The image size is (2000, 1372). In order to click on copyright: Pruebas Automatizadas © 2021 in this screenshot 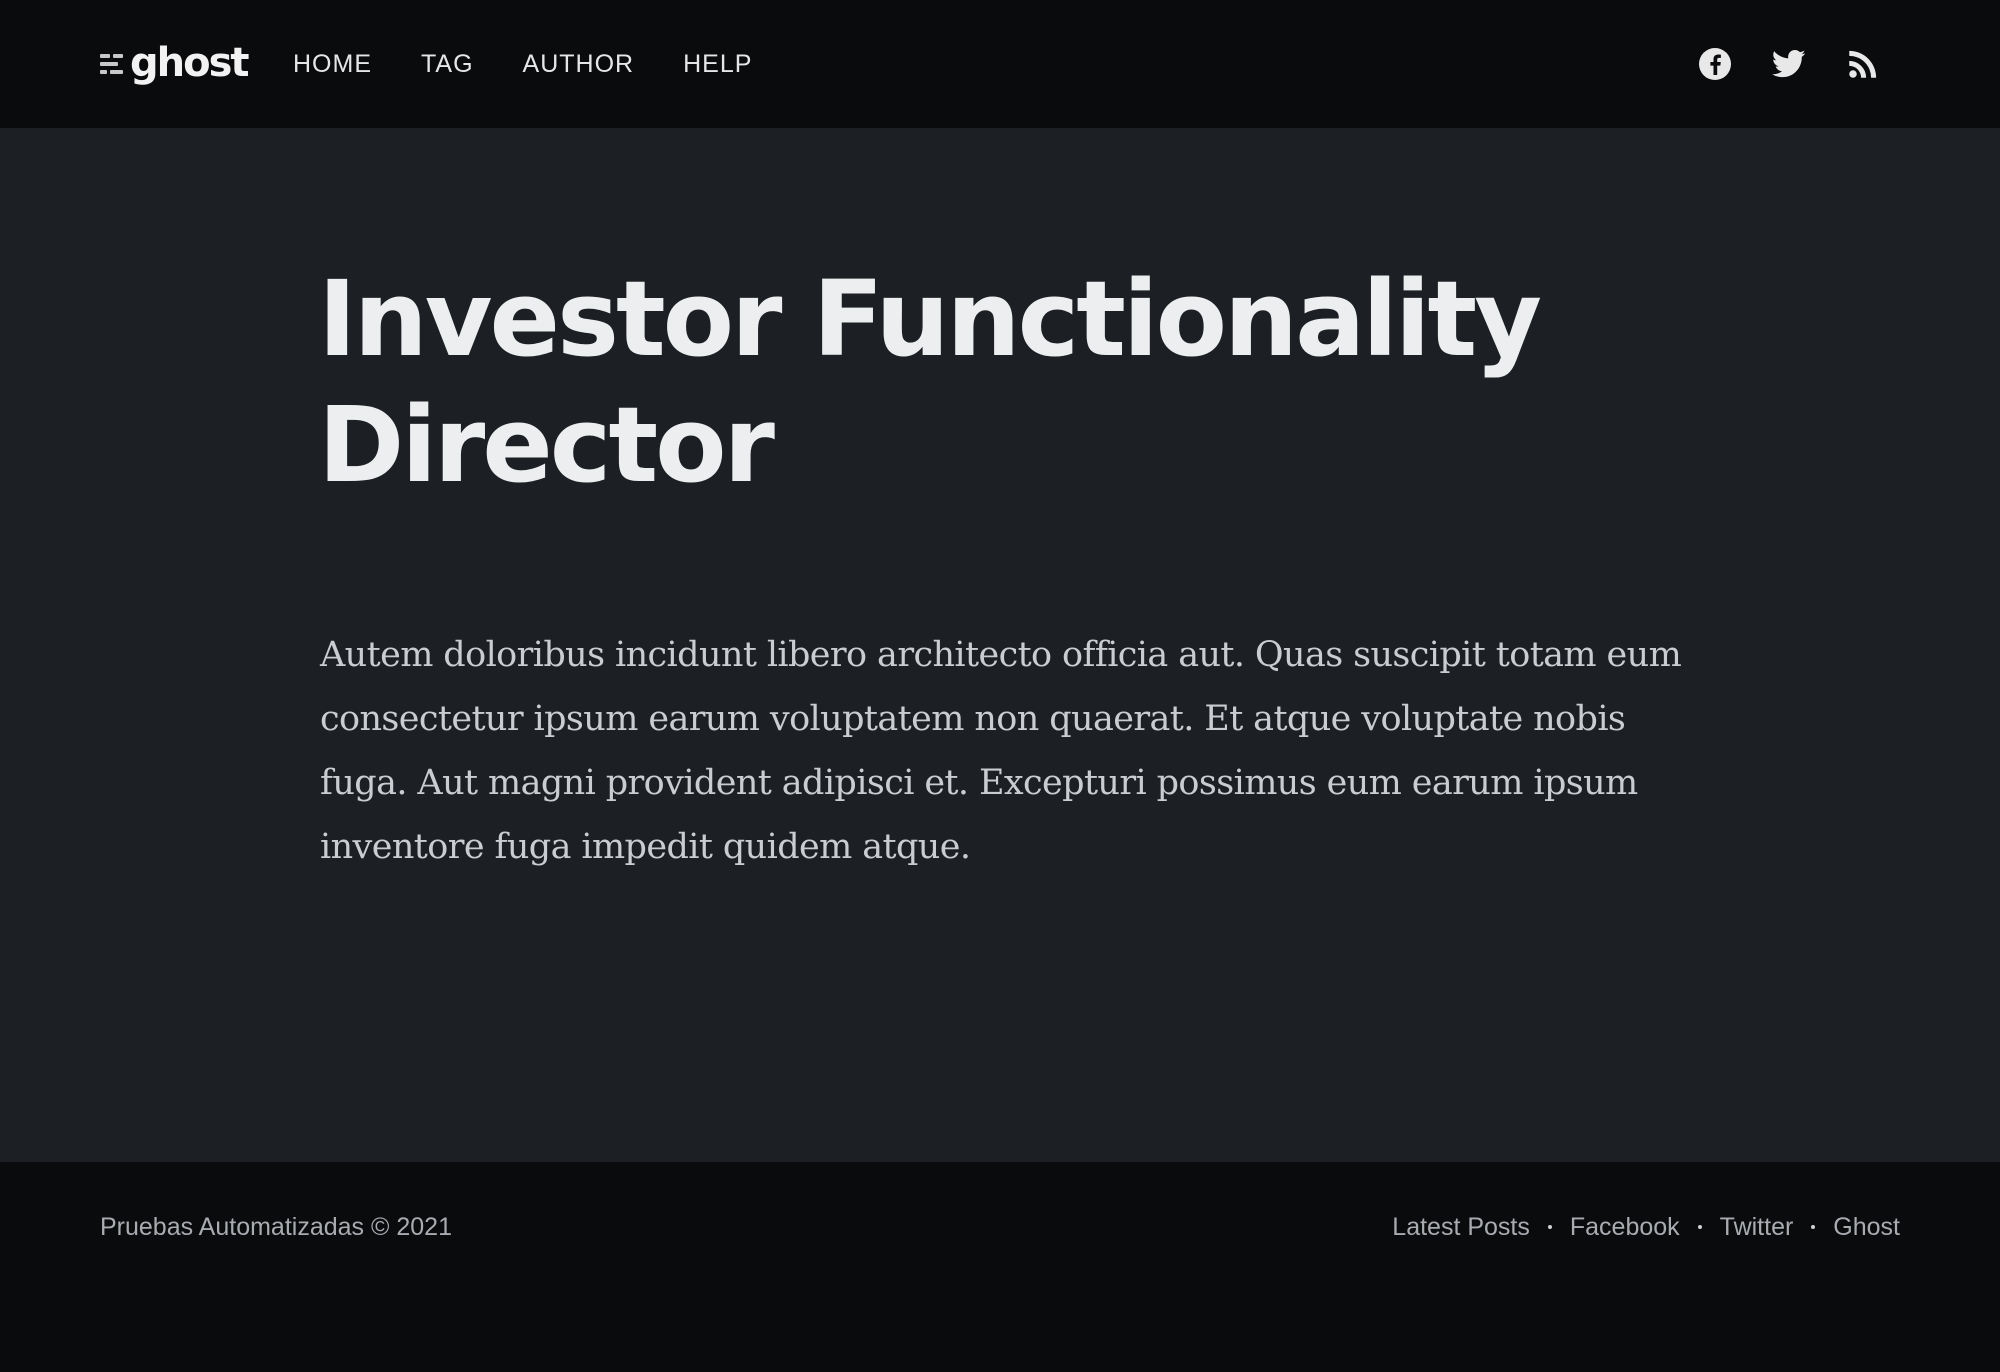, I will do `click(276, 1227)`.